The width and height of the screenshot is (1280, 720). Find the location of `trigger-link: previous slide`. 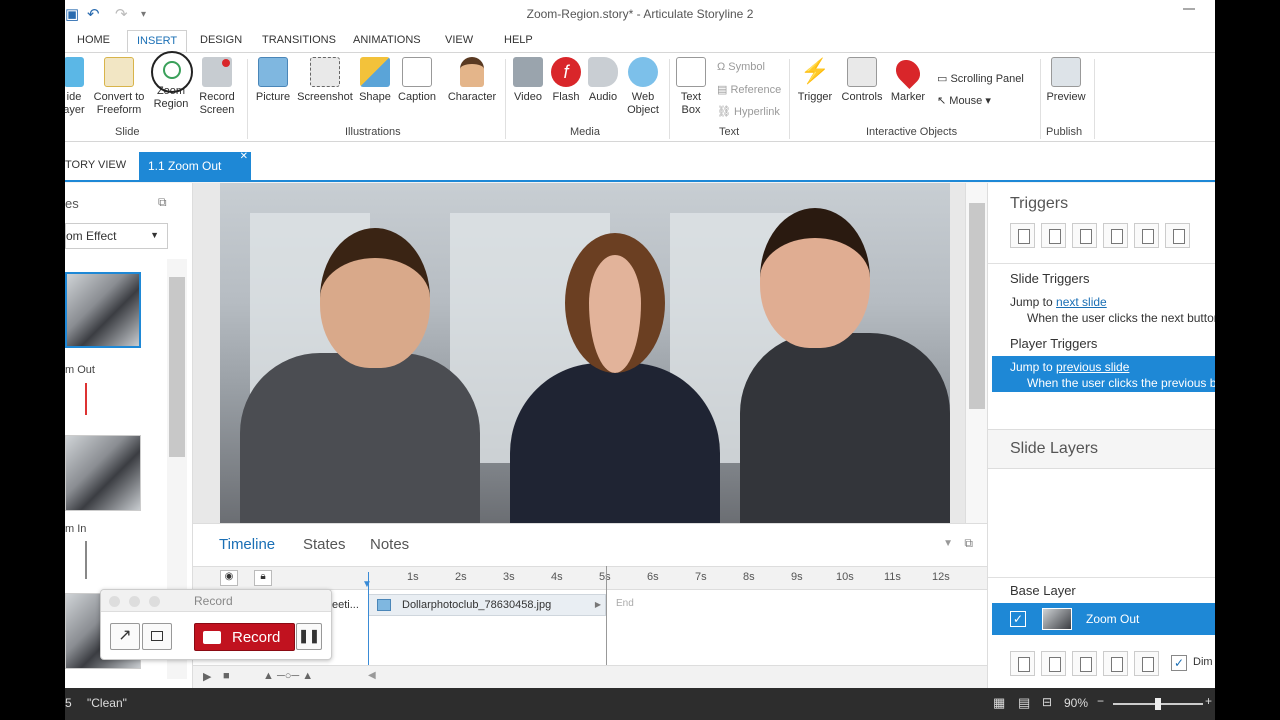

trigger-link: previous slide is located at coordinates (1092, 367).